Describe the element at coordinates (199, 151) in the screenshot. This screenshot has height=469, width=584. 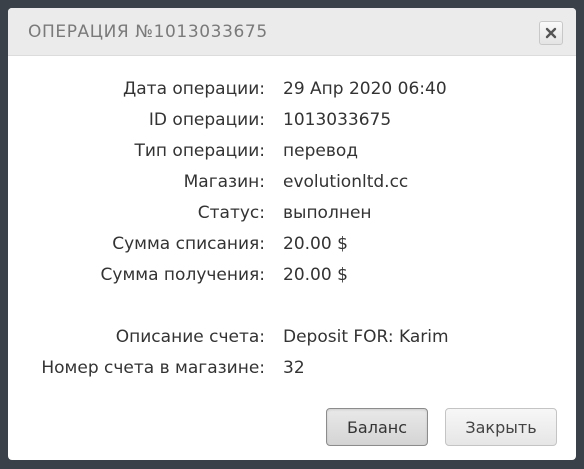
I see `detail-label: Тип операции:` at that location.